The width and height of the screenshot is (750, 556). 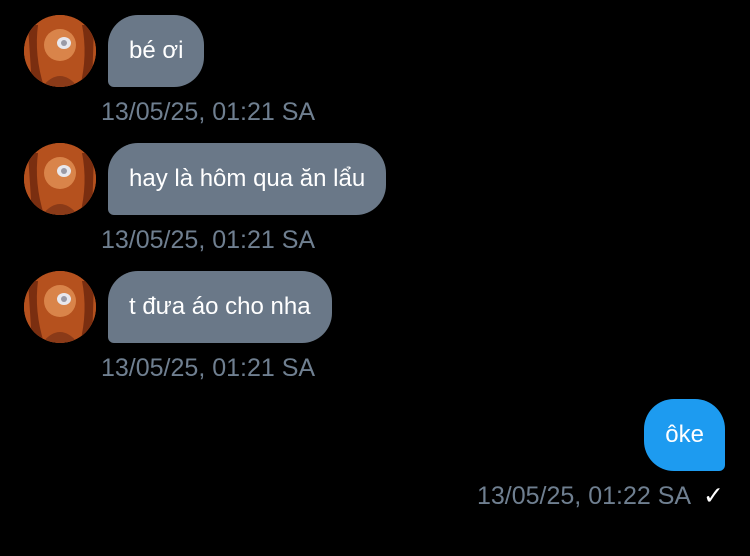 I want to click on message-meta-outgoing: 13/05/25, 01:22 SA ✓, so click(x=600, y=496).